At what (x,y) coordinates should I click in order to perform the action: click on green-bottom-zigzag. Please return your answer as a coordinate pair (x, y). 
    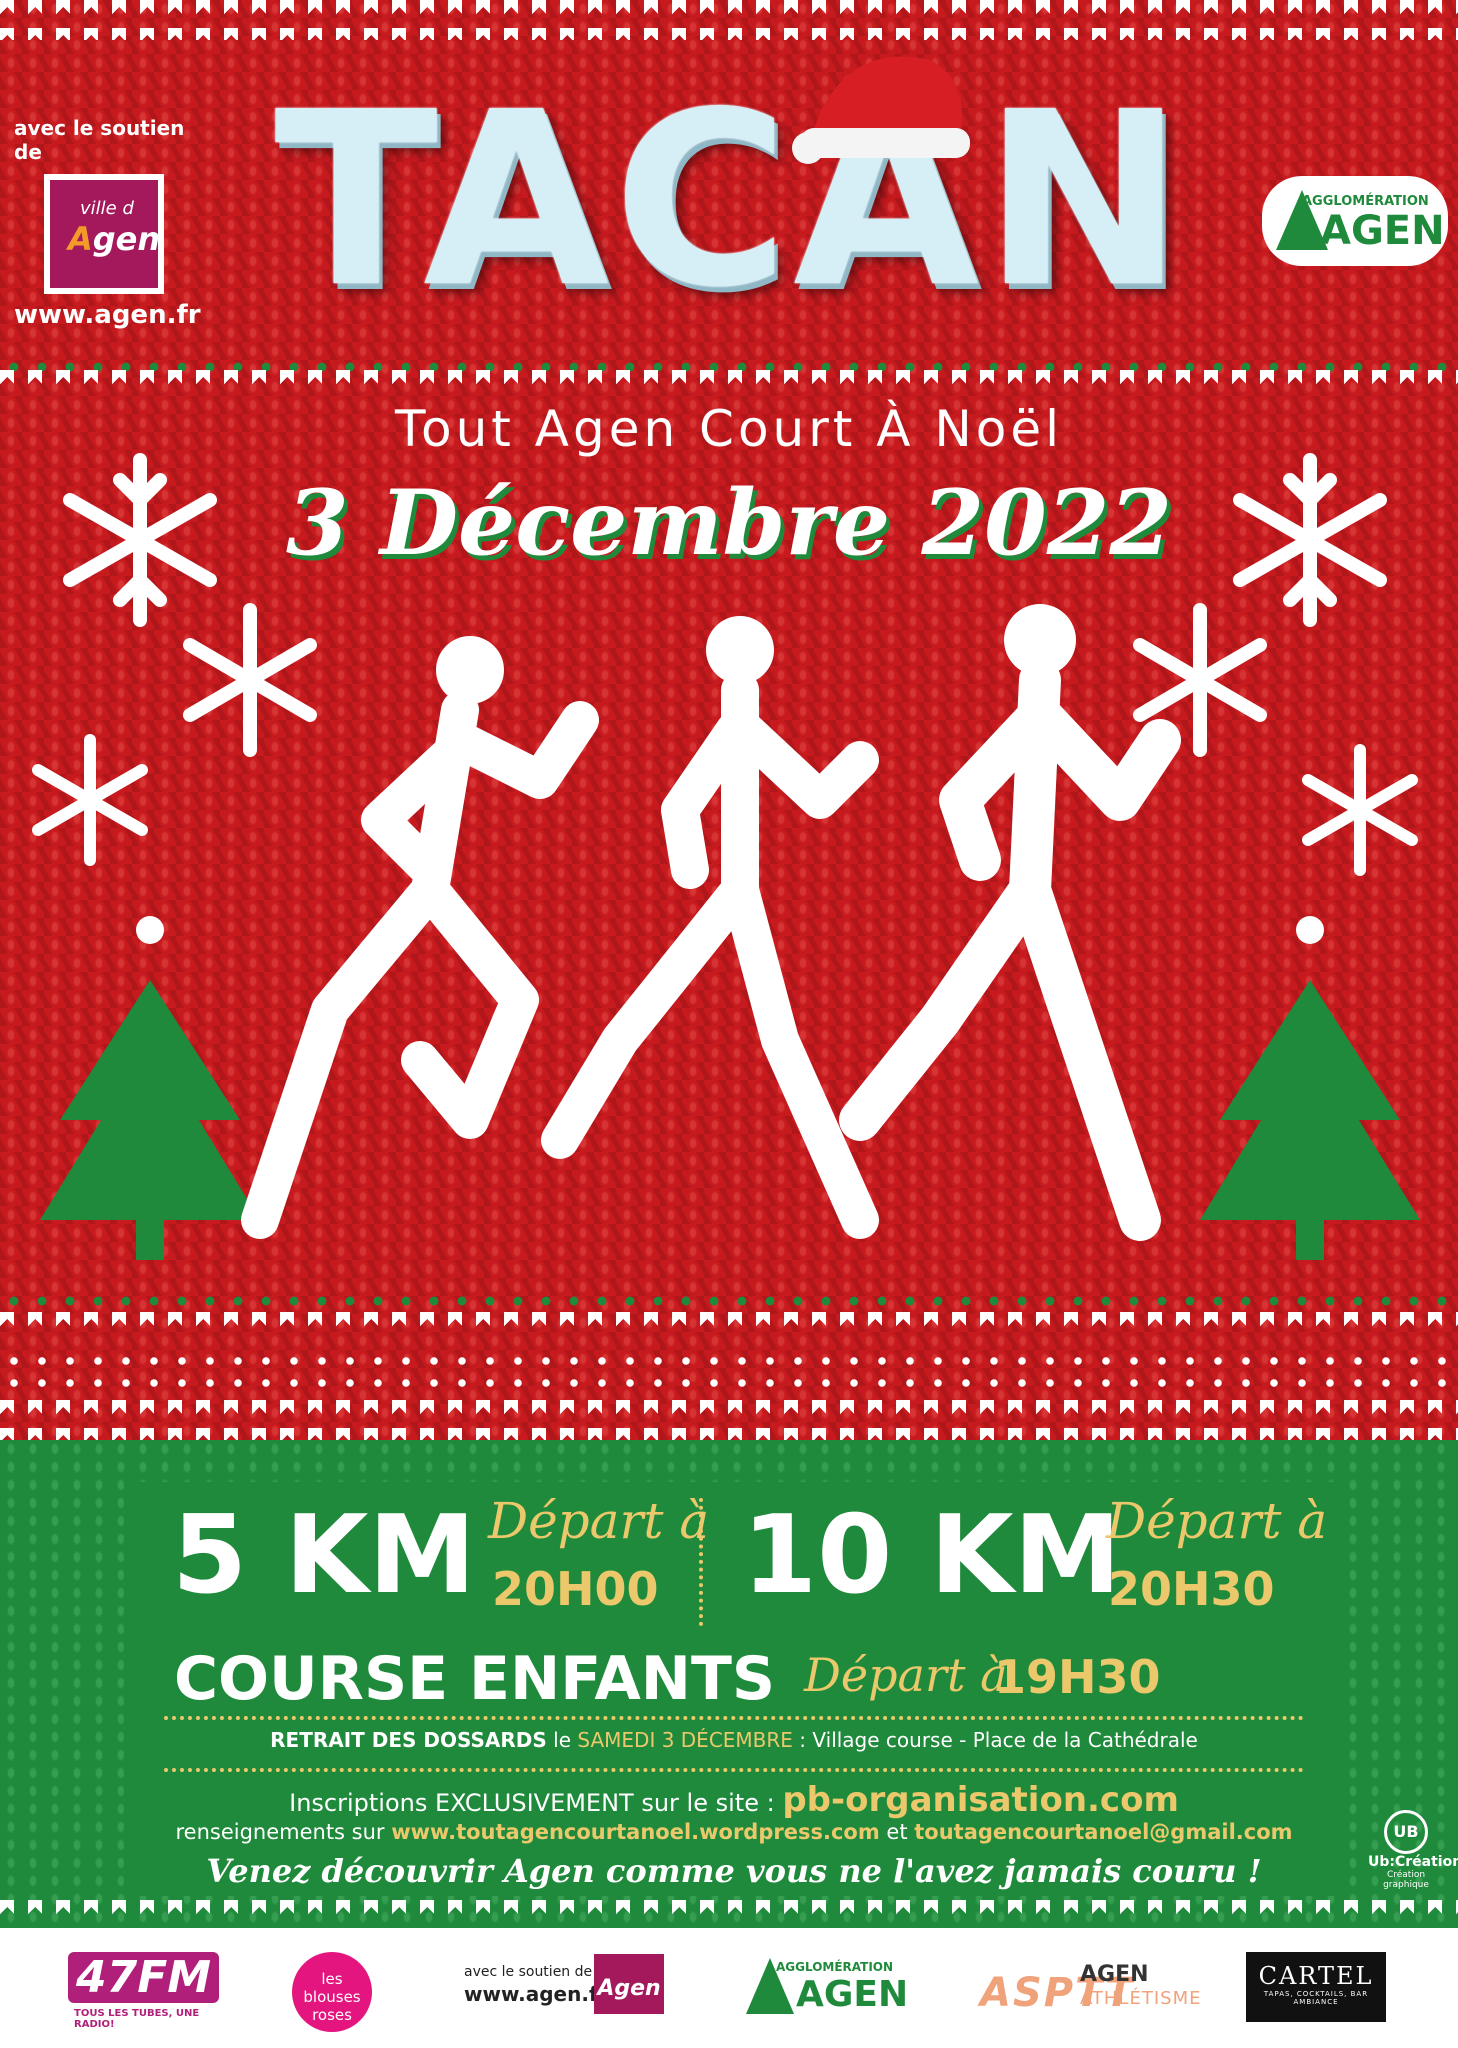
    Looking at the image, I should click on (729, 1914).